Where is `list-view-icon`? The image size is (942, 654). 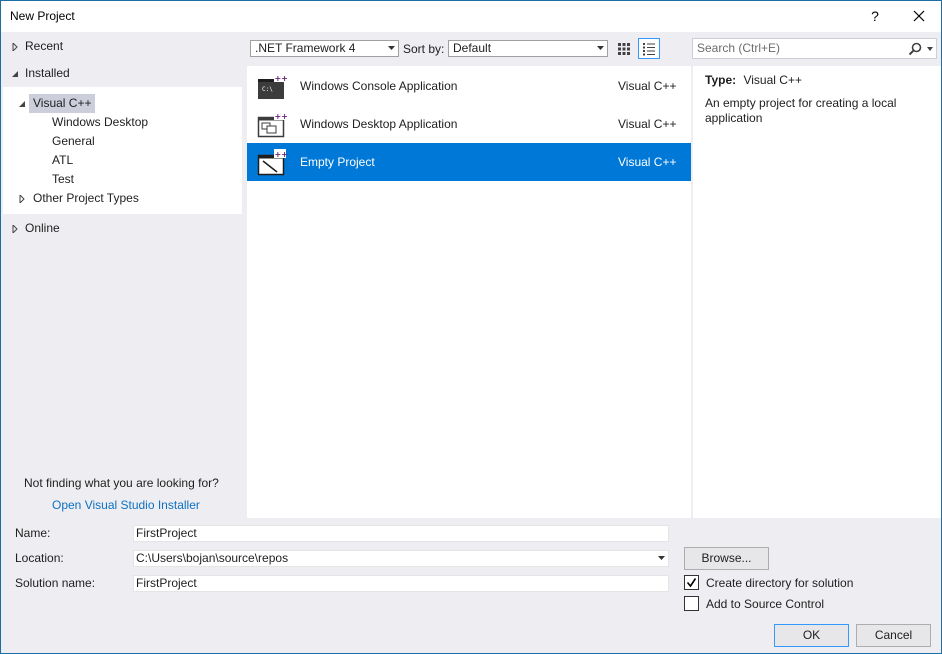 list-view-icon is located at coordinates (649, 48).